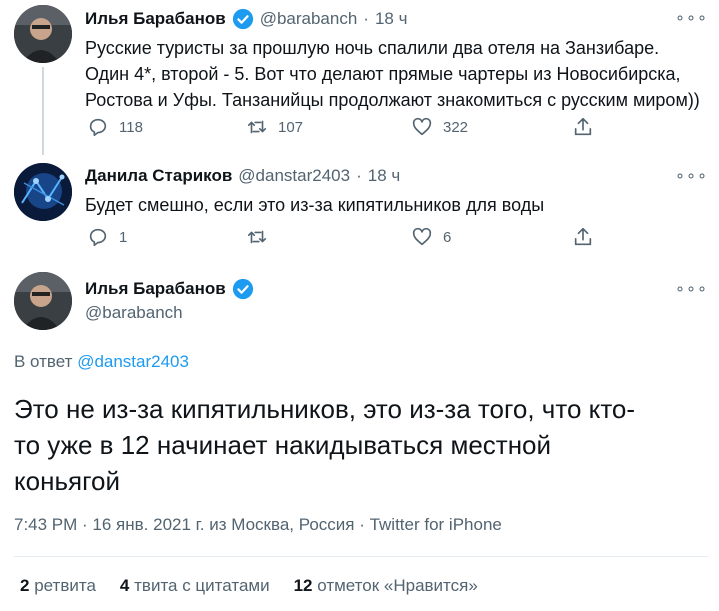 The height and width of the screenshot is (611, 719). What do you see at coordinates (397, 585) in the screenshot?
I see `likes-stat-label: отметок «Нравится»` at bounding box center [397, 585].